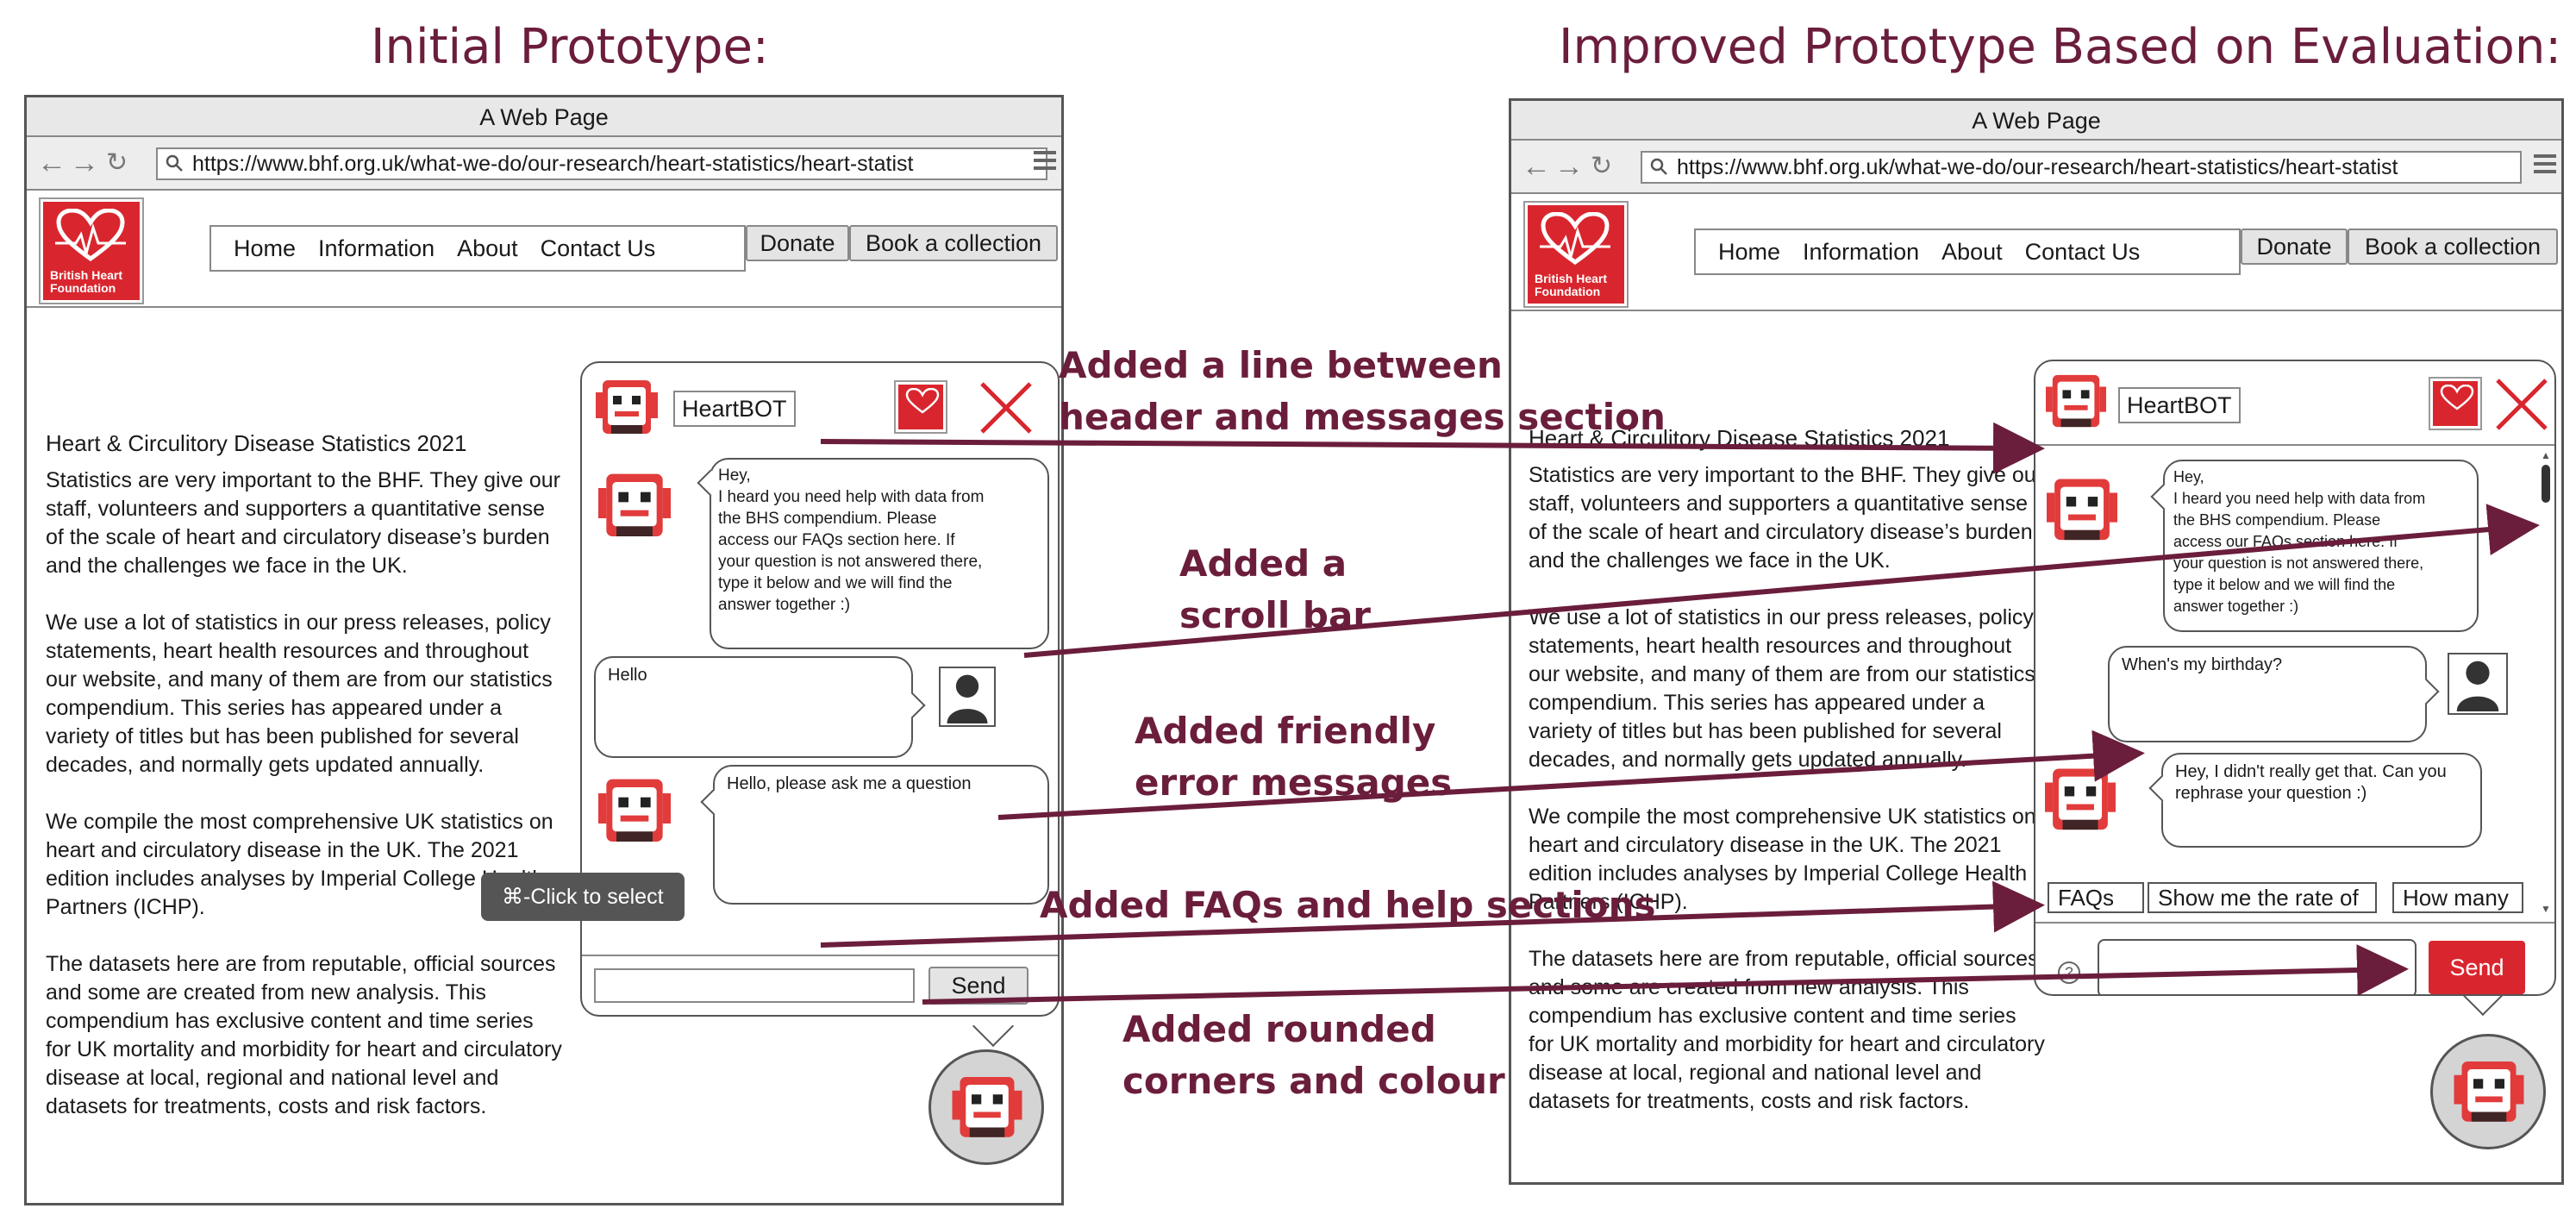 This screenshot has height=1221, width=2576. I want to click on faq-chip-how-many: How many, so click(2457, 898).